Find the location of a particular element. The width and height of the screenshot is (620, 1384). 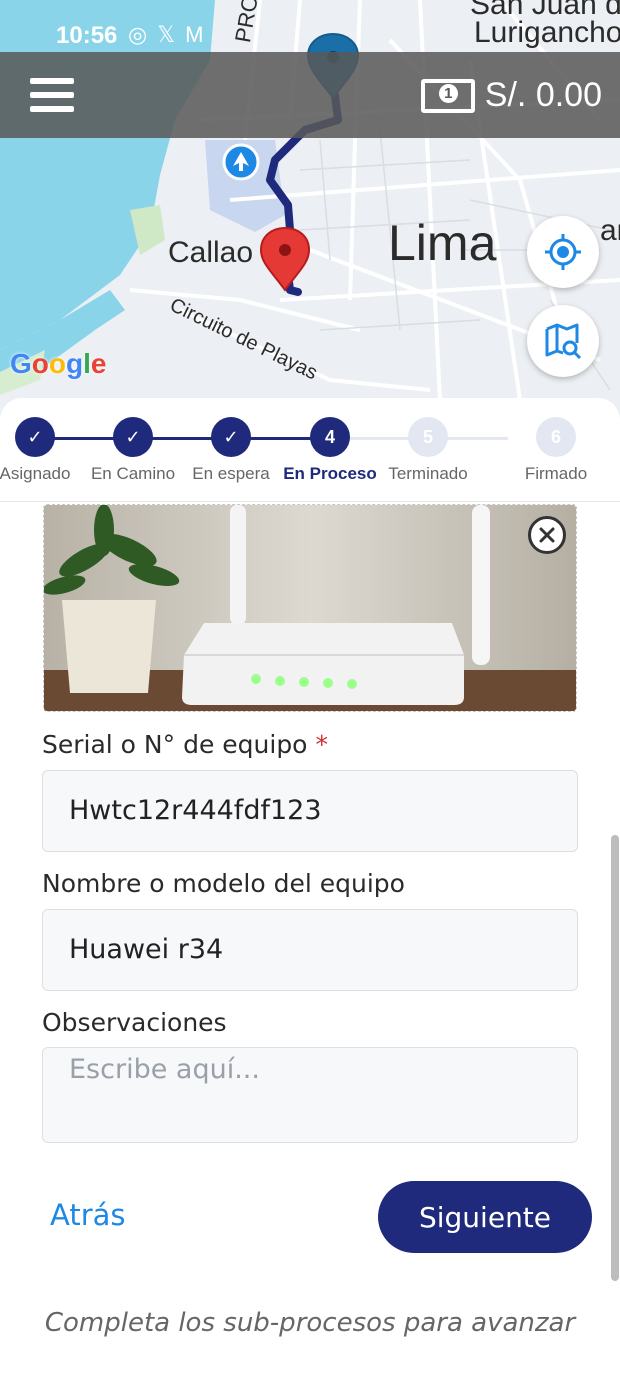

step-terminado: 5 Terminado is located at coordinates (428, 448).